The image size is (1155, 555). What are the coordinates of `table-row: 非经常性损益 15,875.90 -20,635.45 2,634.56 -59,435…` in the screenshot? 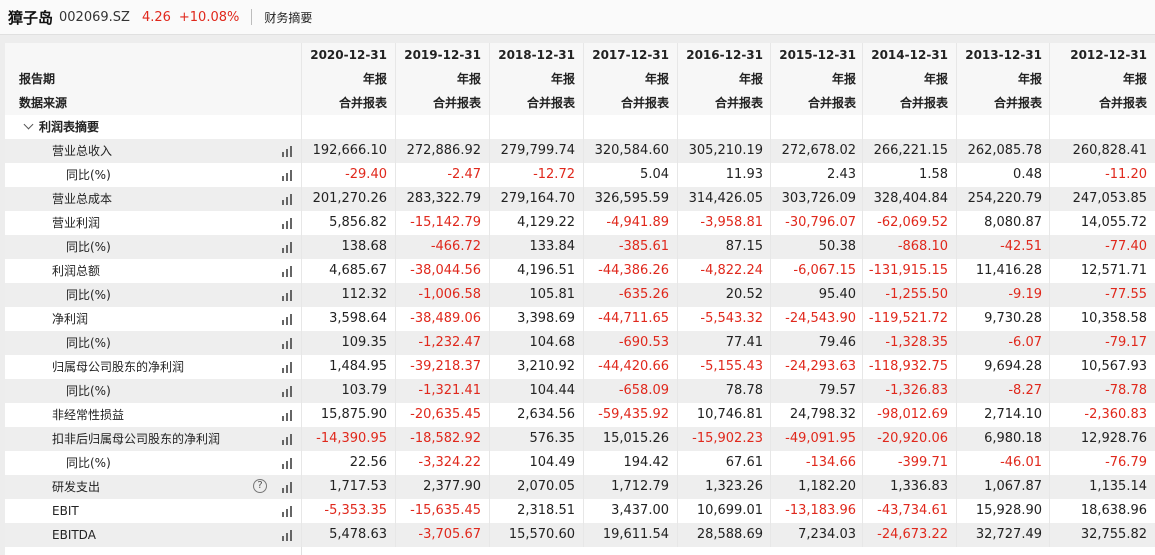 It's located at (580, 415).